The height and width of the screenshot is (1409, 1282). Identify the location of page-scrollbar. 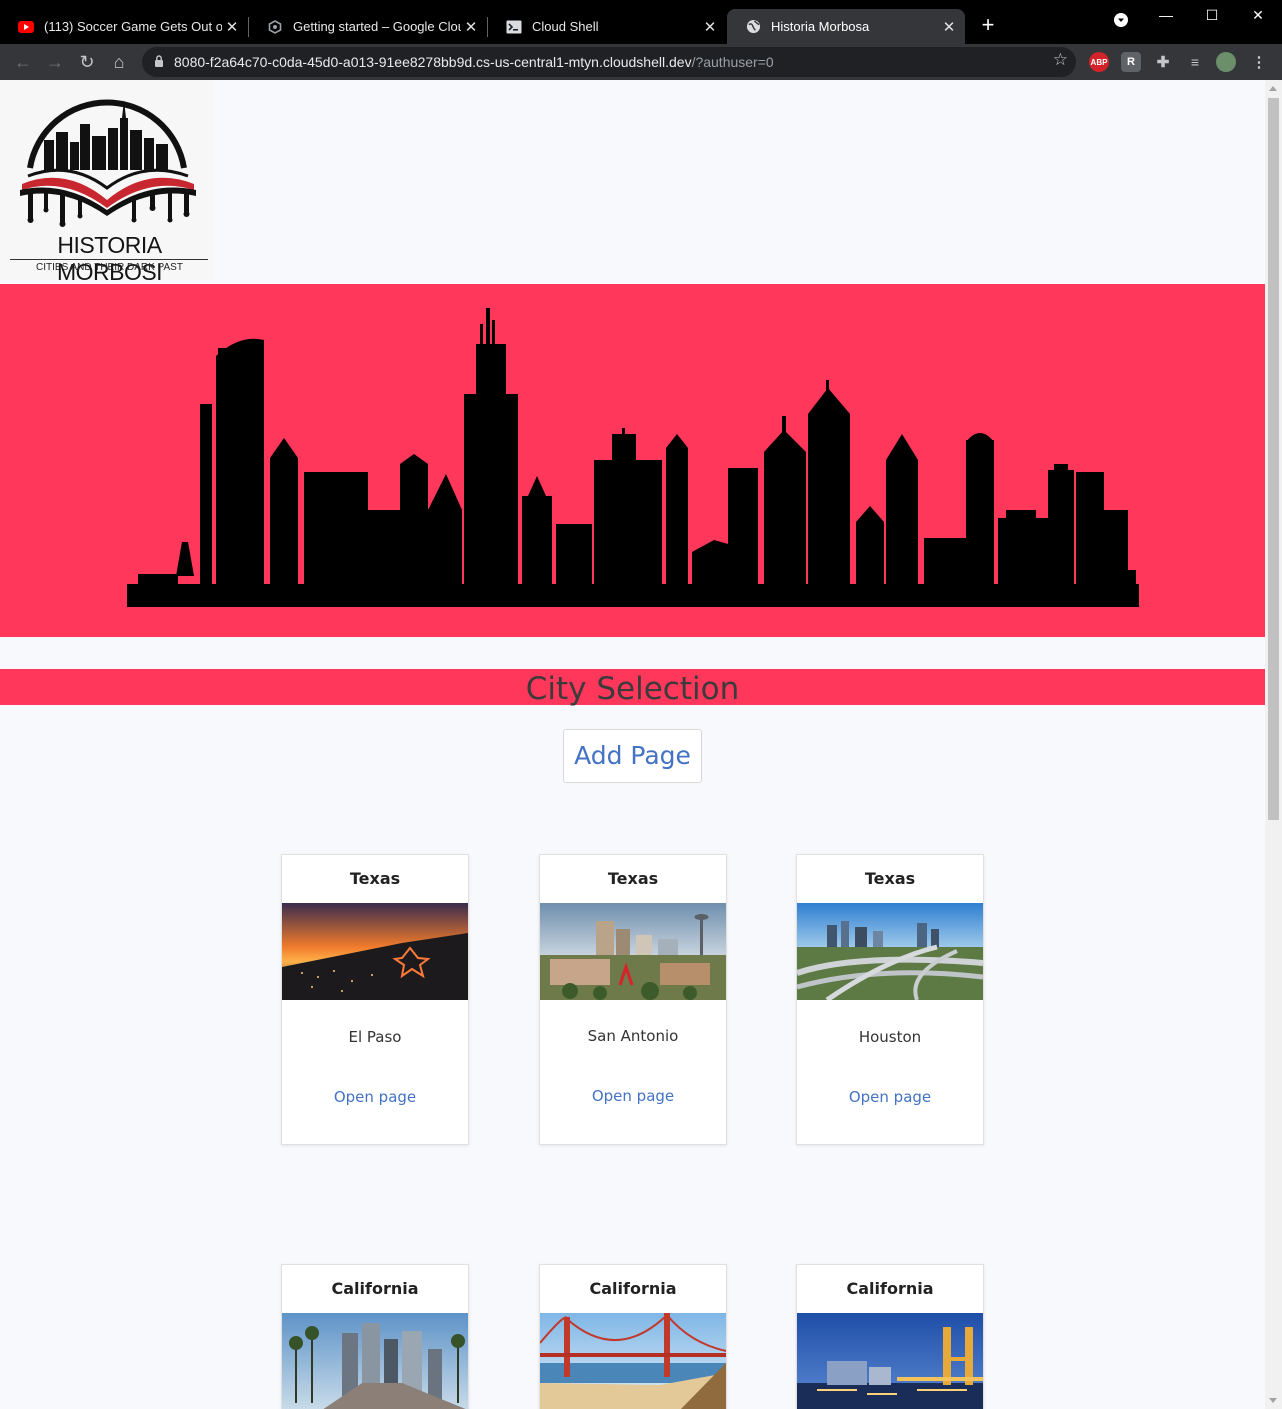
(1273, 744).